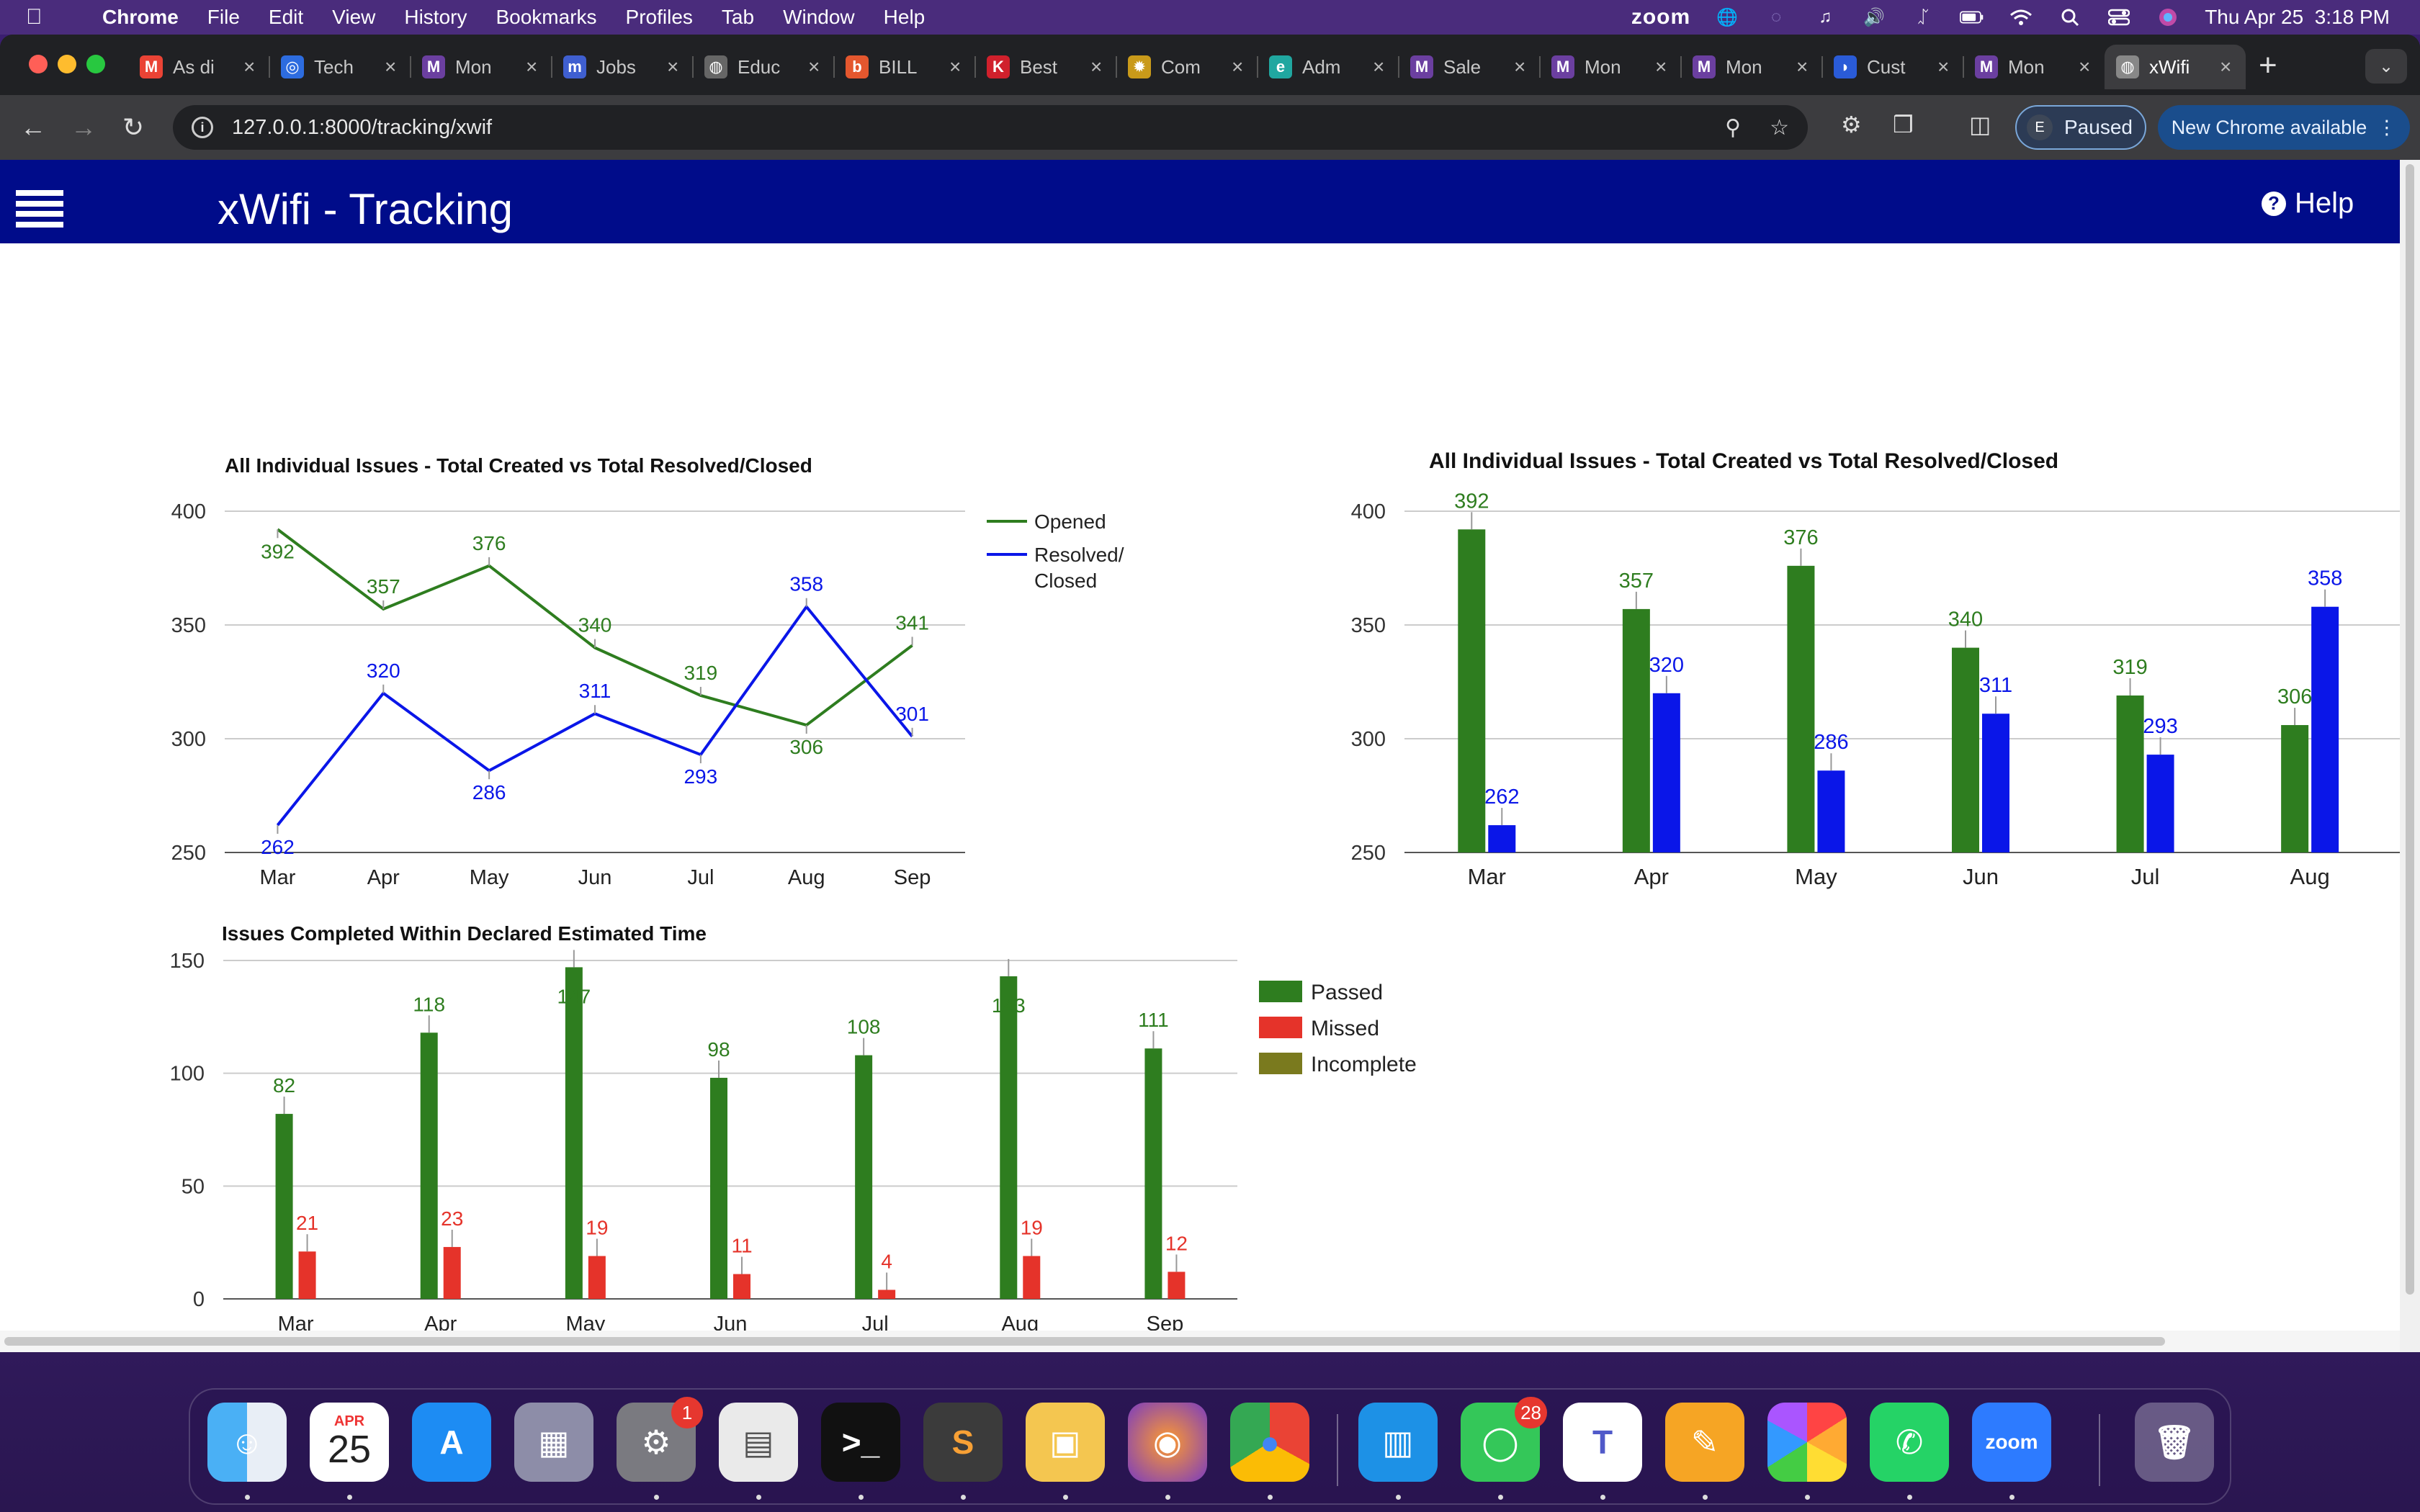 The height and width of the screenshot is (1512, 2420). What do you see at coordinates (2119, 17) in the screenshot?
I see `control-center-icon` at bounding box center [2119, 17].